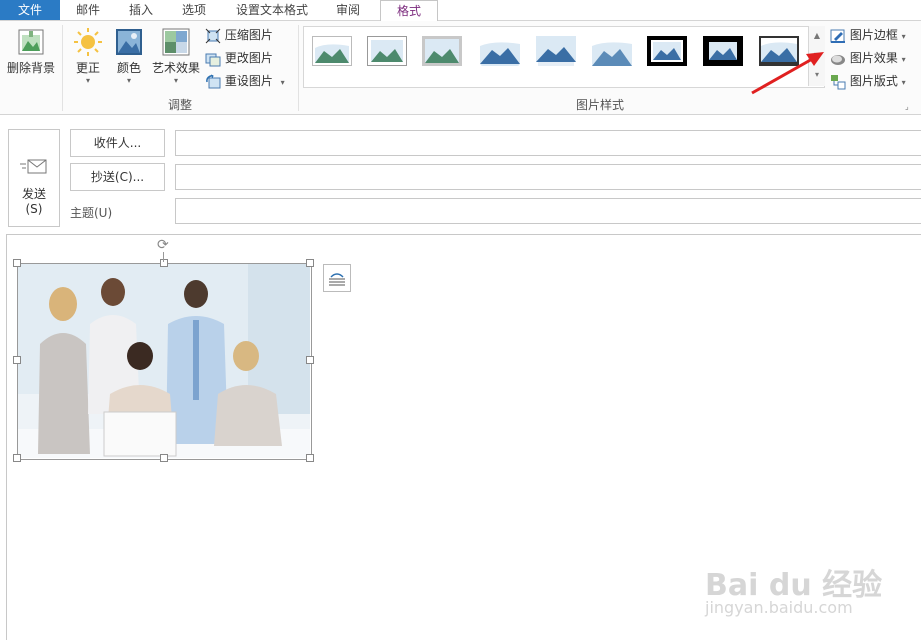  What do you see at coordinates (548, 177) in the screenshot?
I see `cc-field` at bounding box center [548, 177].